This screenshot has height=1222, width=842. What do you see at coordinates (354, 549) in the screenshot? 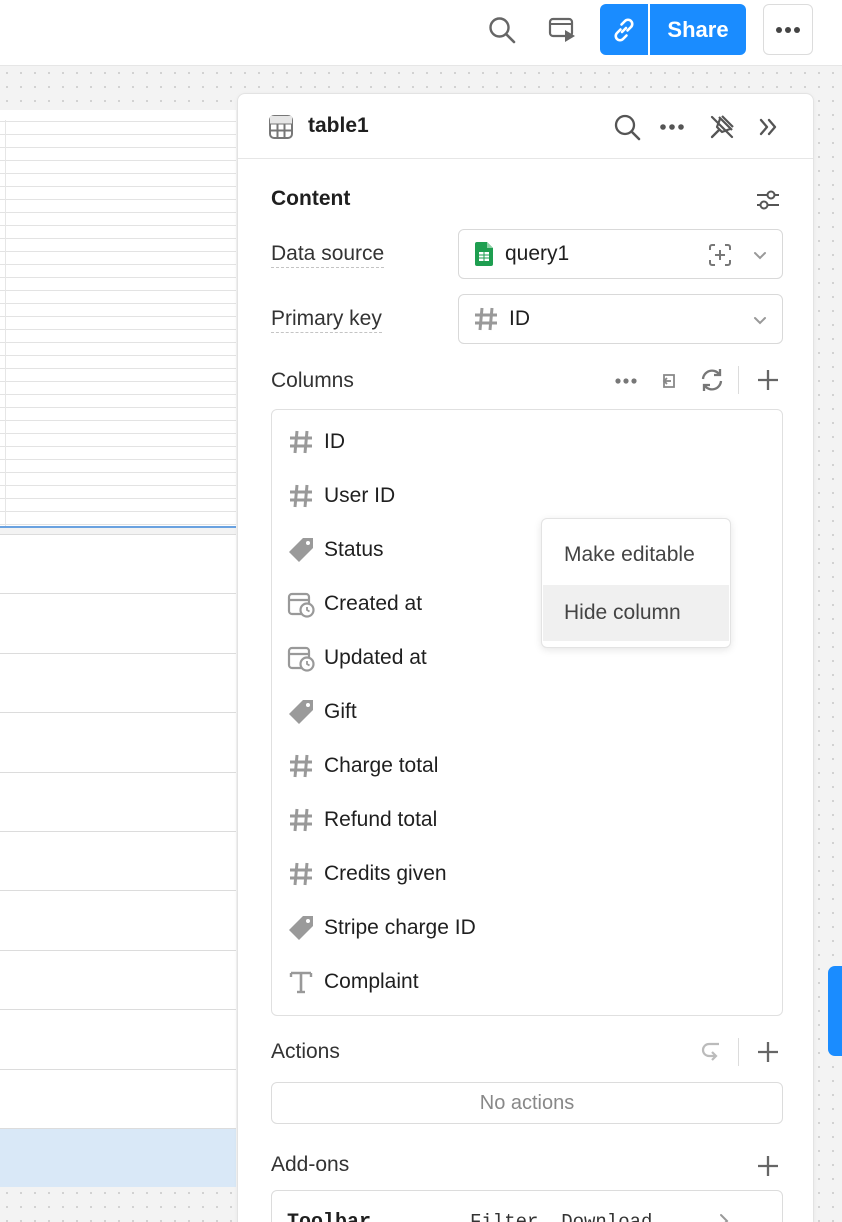
I see `column-label: Status` at bounding box center [354, 549].